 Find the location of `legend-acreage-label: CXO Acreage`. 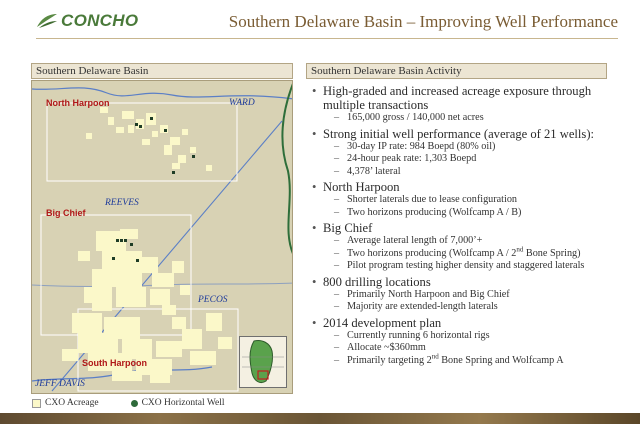

legend-acreage-label: CXO Acreage is located at coordinates (72, 403).